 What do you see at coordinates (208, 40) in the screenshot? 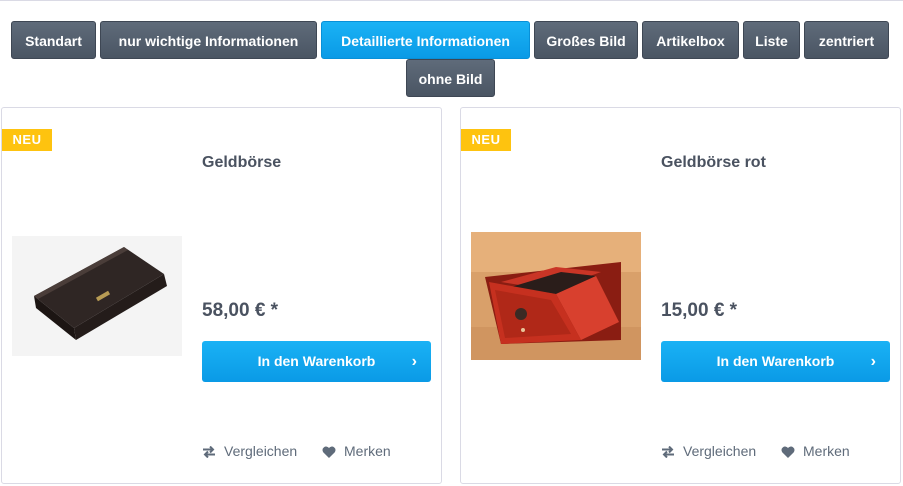
I see `tab-nur-wichtige-informationen: nur wichtige Informationen` at bounding box center [208, 40].